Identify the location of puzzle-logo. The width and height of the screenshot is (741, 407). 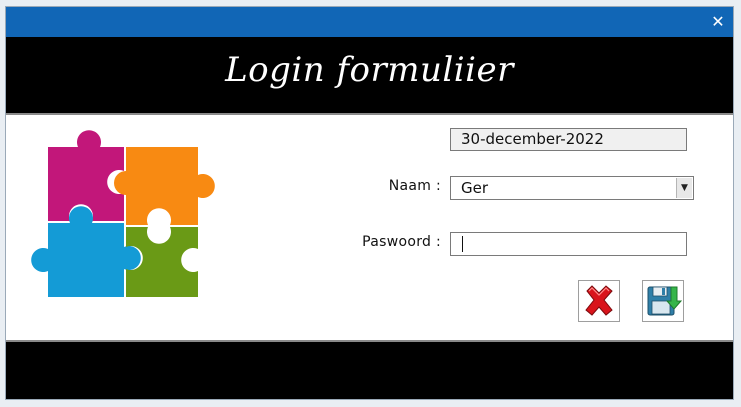
(123, 213).